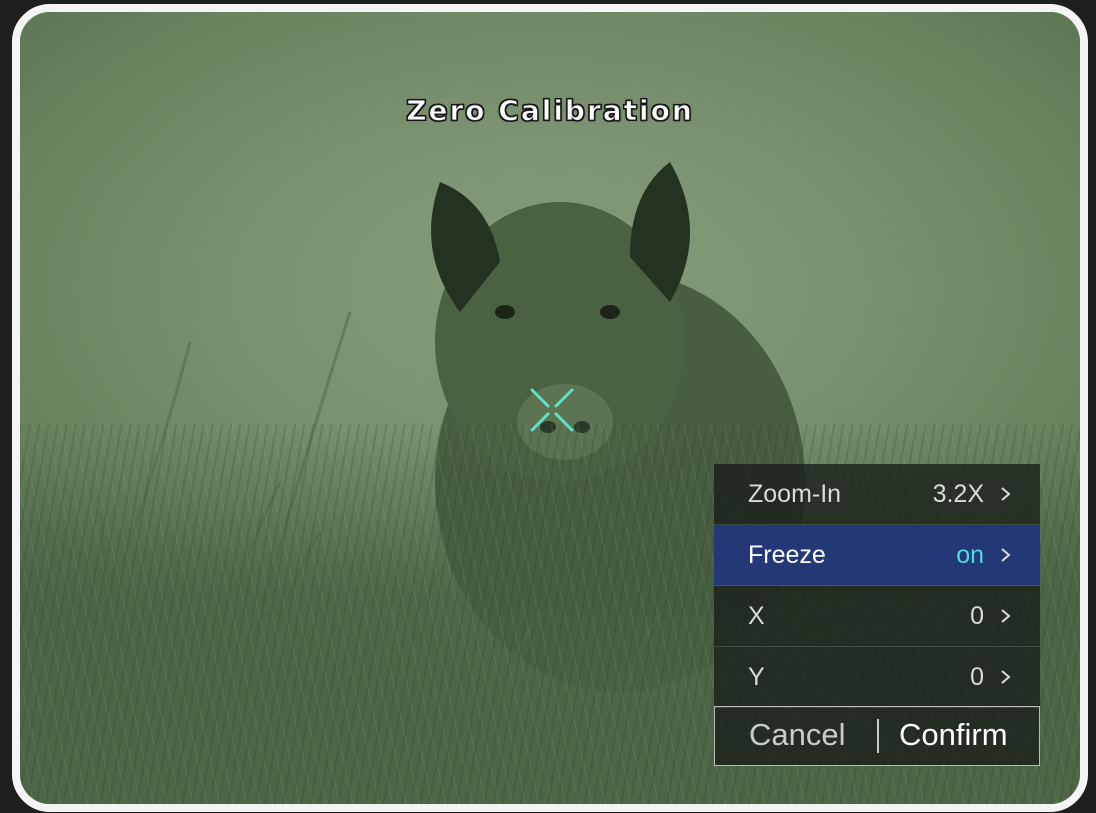  What do you see at coordinates (756, 676) in the screenshot?
I see `menu-item-label: Y` at bounding box center [756, 676].